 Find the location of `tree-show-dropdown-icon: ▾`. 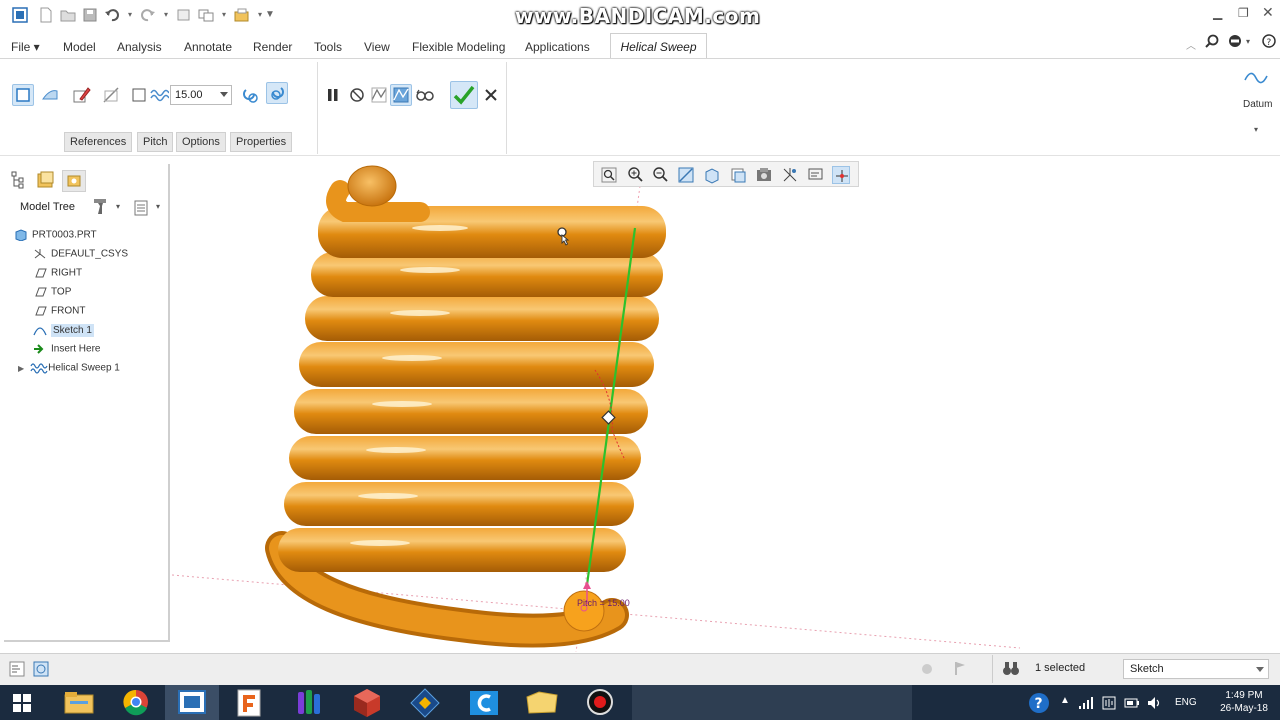

tree-show-dropdown-icon: ▾ is located at coordinates (158, 206).